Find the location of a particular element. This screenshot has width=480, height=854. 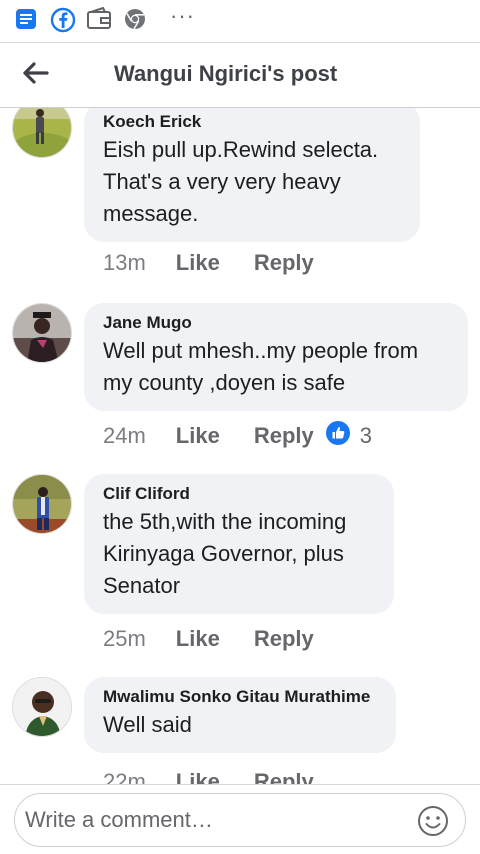

status-bar: ··· is located at coordinates (240, 19).